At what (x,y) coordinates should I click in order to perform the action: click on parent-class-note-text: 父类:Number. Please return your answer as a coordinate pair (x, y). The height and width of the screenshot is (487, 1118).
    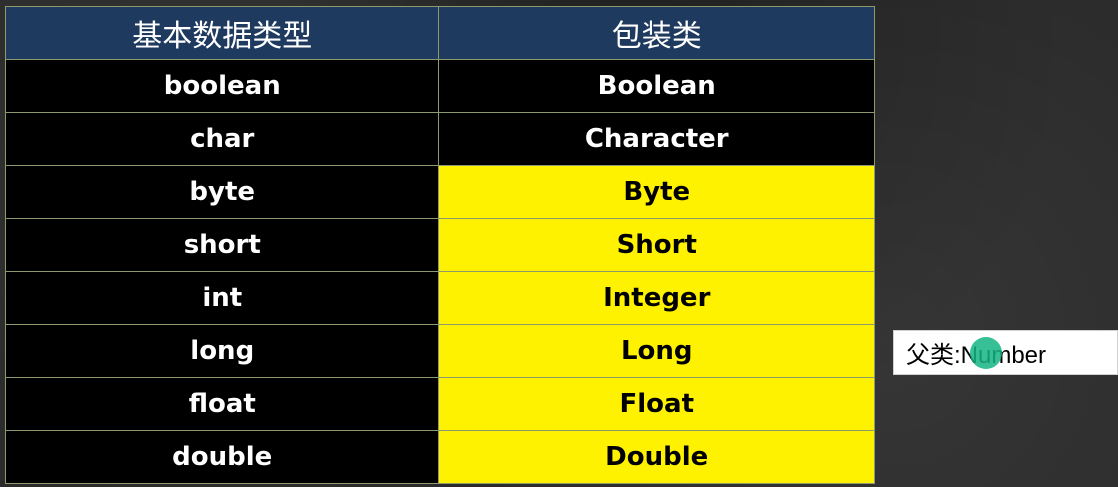
    Looking at the image, I should click on (976, 355).